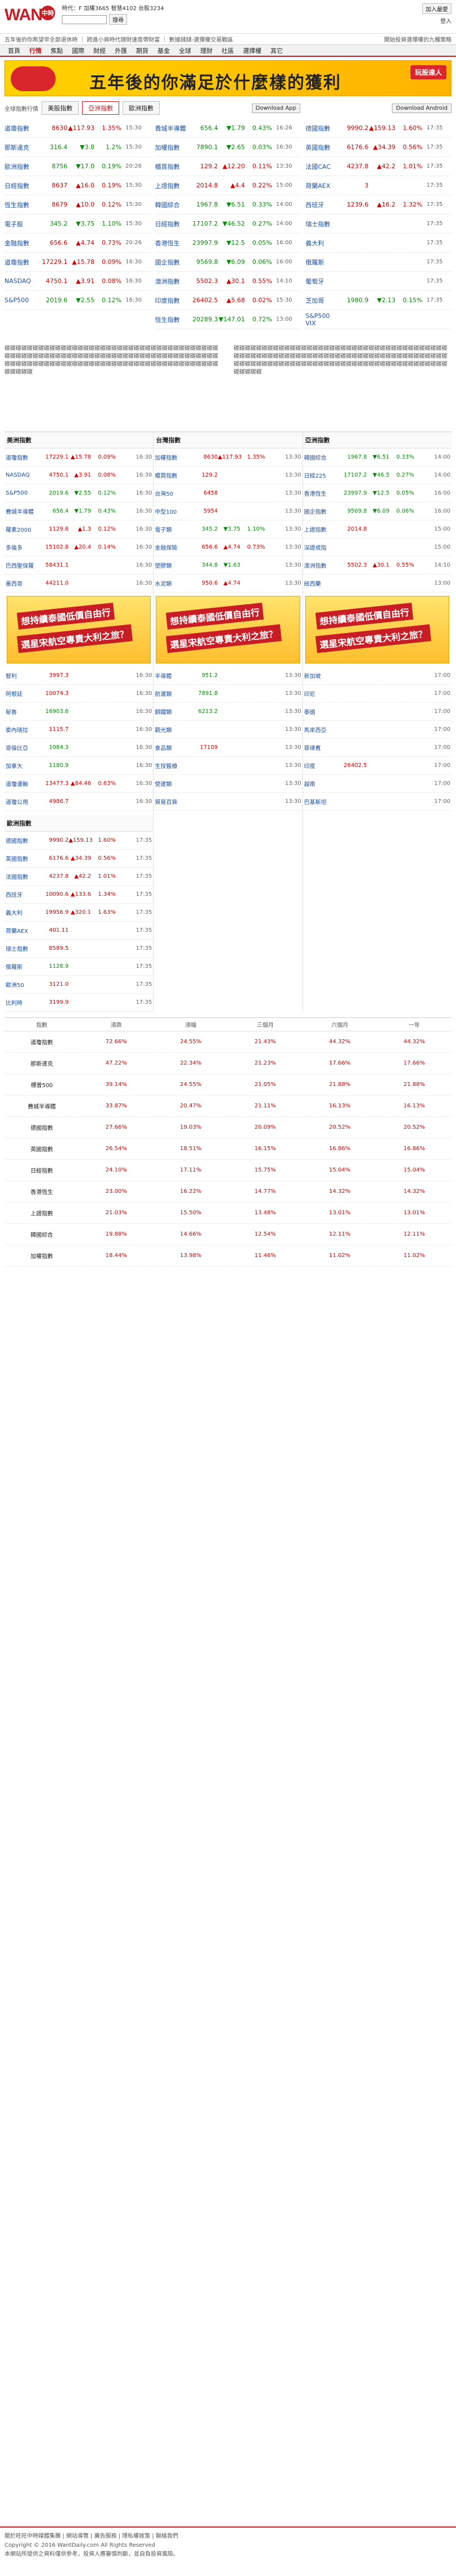  I want to click on market-name: 義大利, so click(21, 912).